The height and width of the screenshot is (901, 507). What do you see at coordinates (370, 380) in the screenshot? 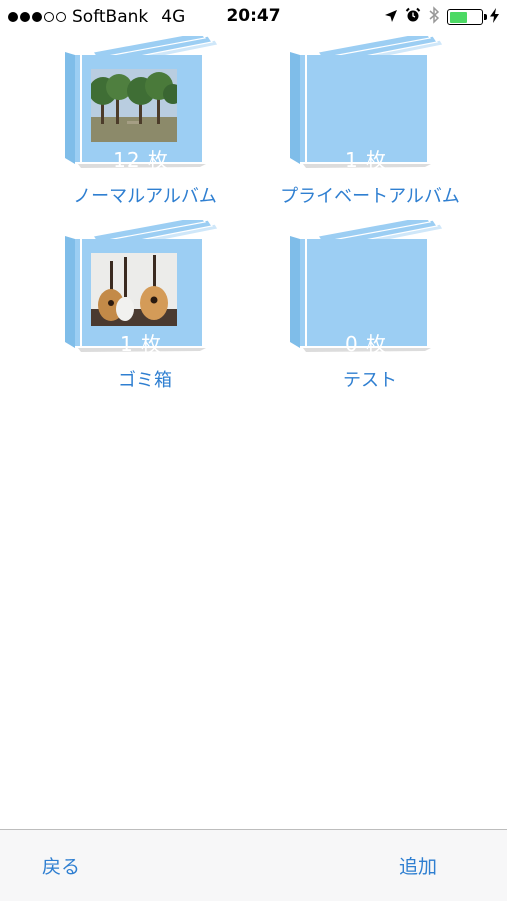
I see `album-name: テスト` at bounding box center [370, 380].